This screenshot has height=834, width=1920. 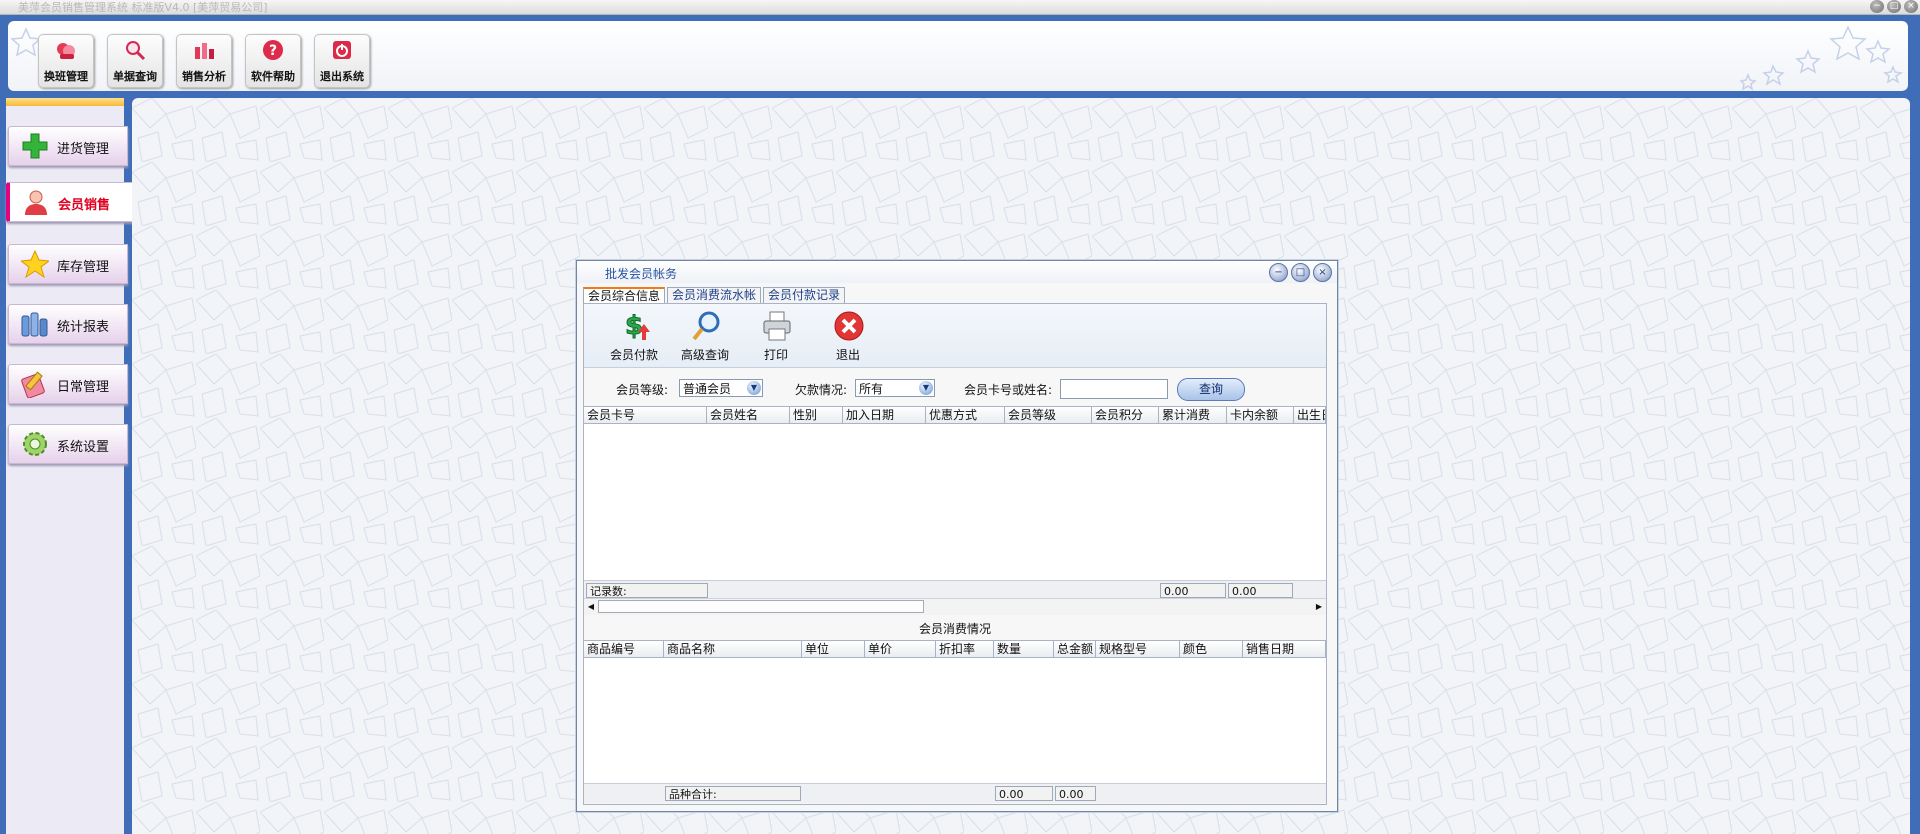 I want to click on column-header: 数量, so click(x=1024, y=649).